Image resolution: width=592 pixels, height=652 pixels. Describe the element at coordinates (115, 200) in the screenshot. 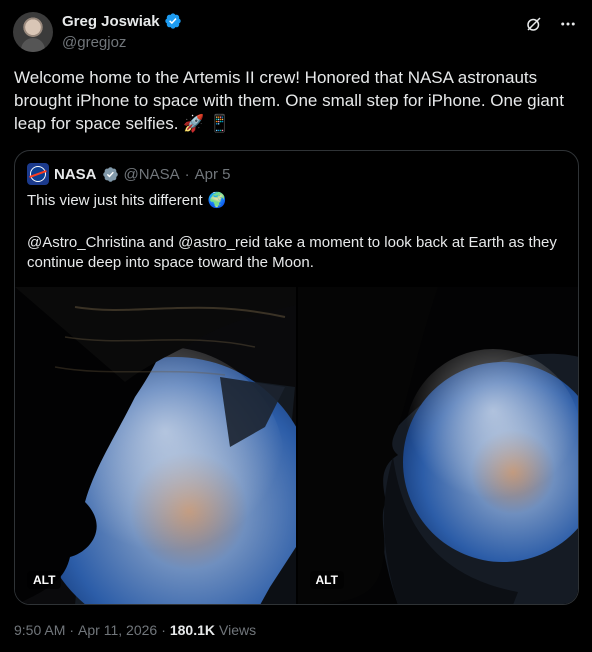

I see `quote-line1-text: This view just hits different` at that location.